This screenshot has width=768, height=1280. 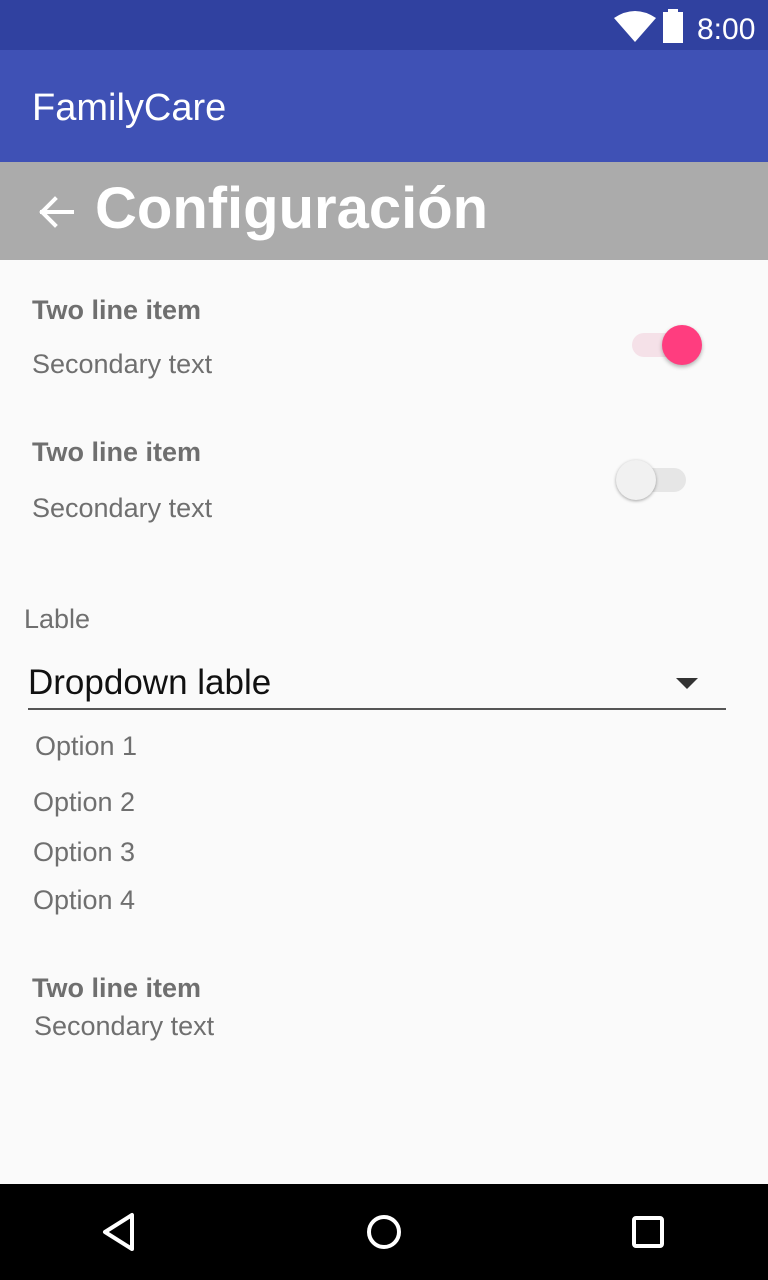 What do you see at coordinates (150, 682) in the screenshot?
I see `dropdown-value: Dropdown lable` at bounding box center [150, 682].